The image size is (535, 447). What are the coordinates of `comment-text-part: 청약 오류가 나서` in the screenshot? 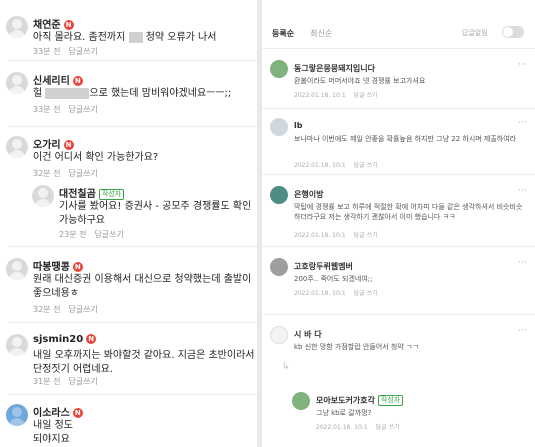 It's located at (179, 37).